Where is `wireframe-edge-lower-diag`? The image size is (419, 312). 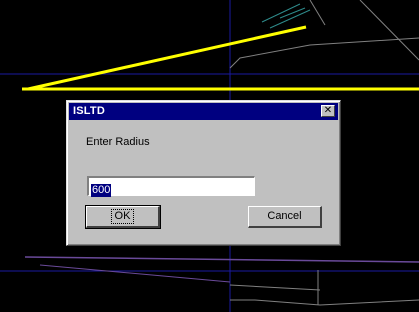 wireframe-edge-lower-diag is located at coordinates (275, 287).